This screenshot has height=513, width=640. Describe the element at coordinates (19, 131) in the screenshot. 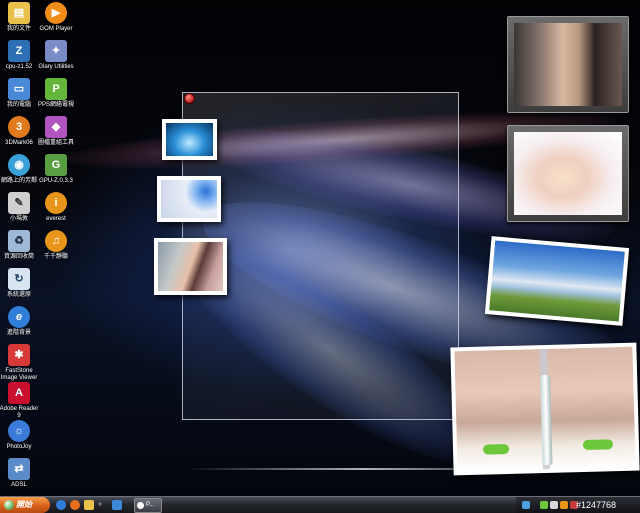

I see `3dmark-icon: 3 3DMark06` at that location.